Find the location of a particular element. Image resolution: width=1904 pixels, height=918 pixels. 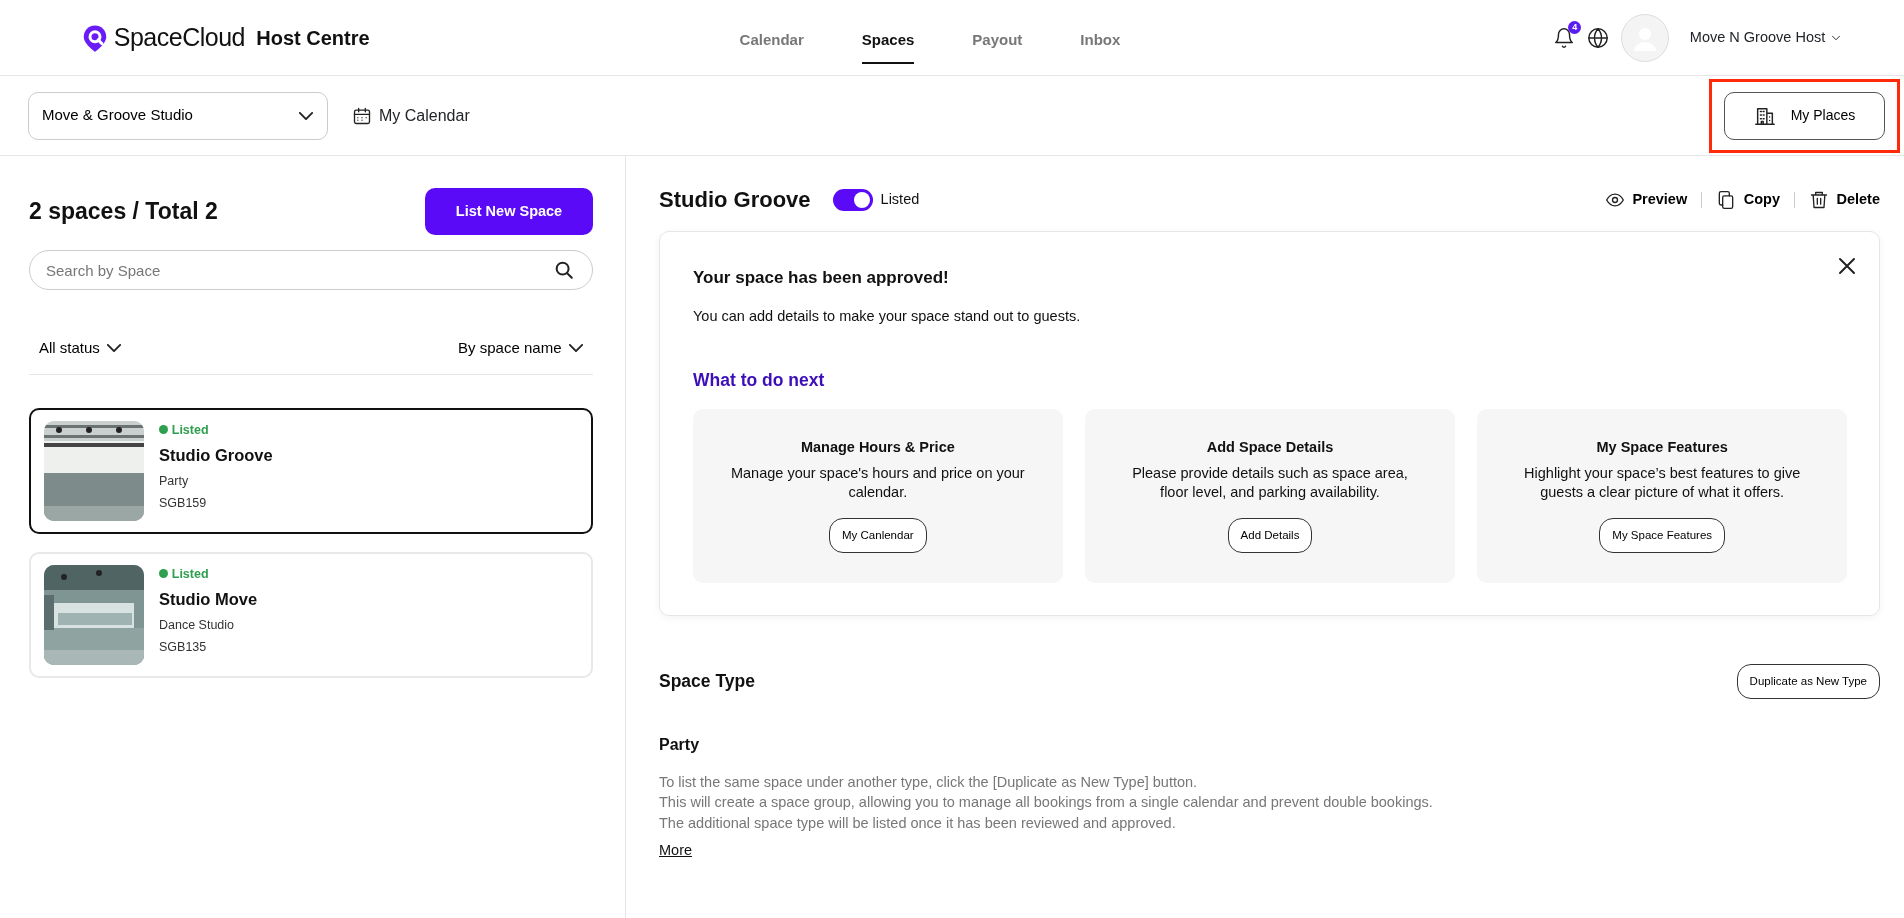

step-title: Add Space Details is located at coordinates (1270, 447).